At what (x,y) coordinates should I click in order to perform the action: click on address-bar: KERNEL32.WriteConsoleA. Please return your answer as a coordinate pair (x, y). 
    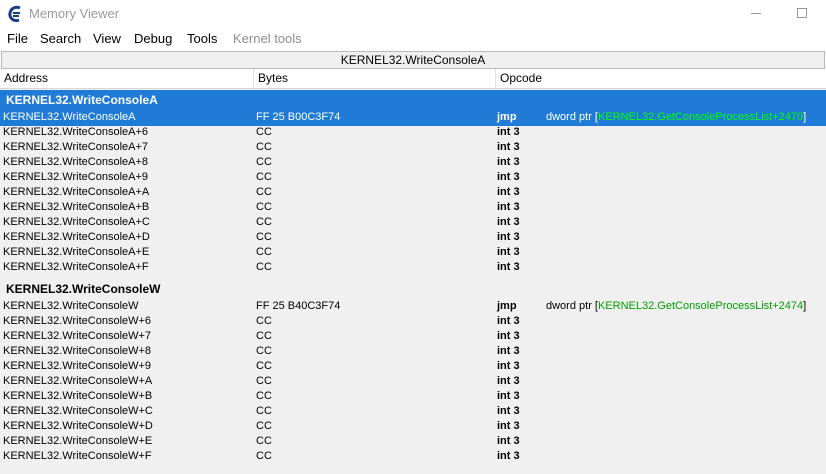
    Looking at the image, I should click on (413, 60).